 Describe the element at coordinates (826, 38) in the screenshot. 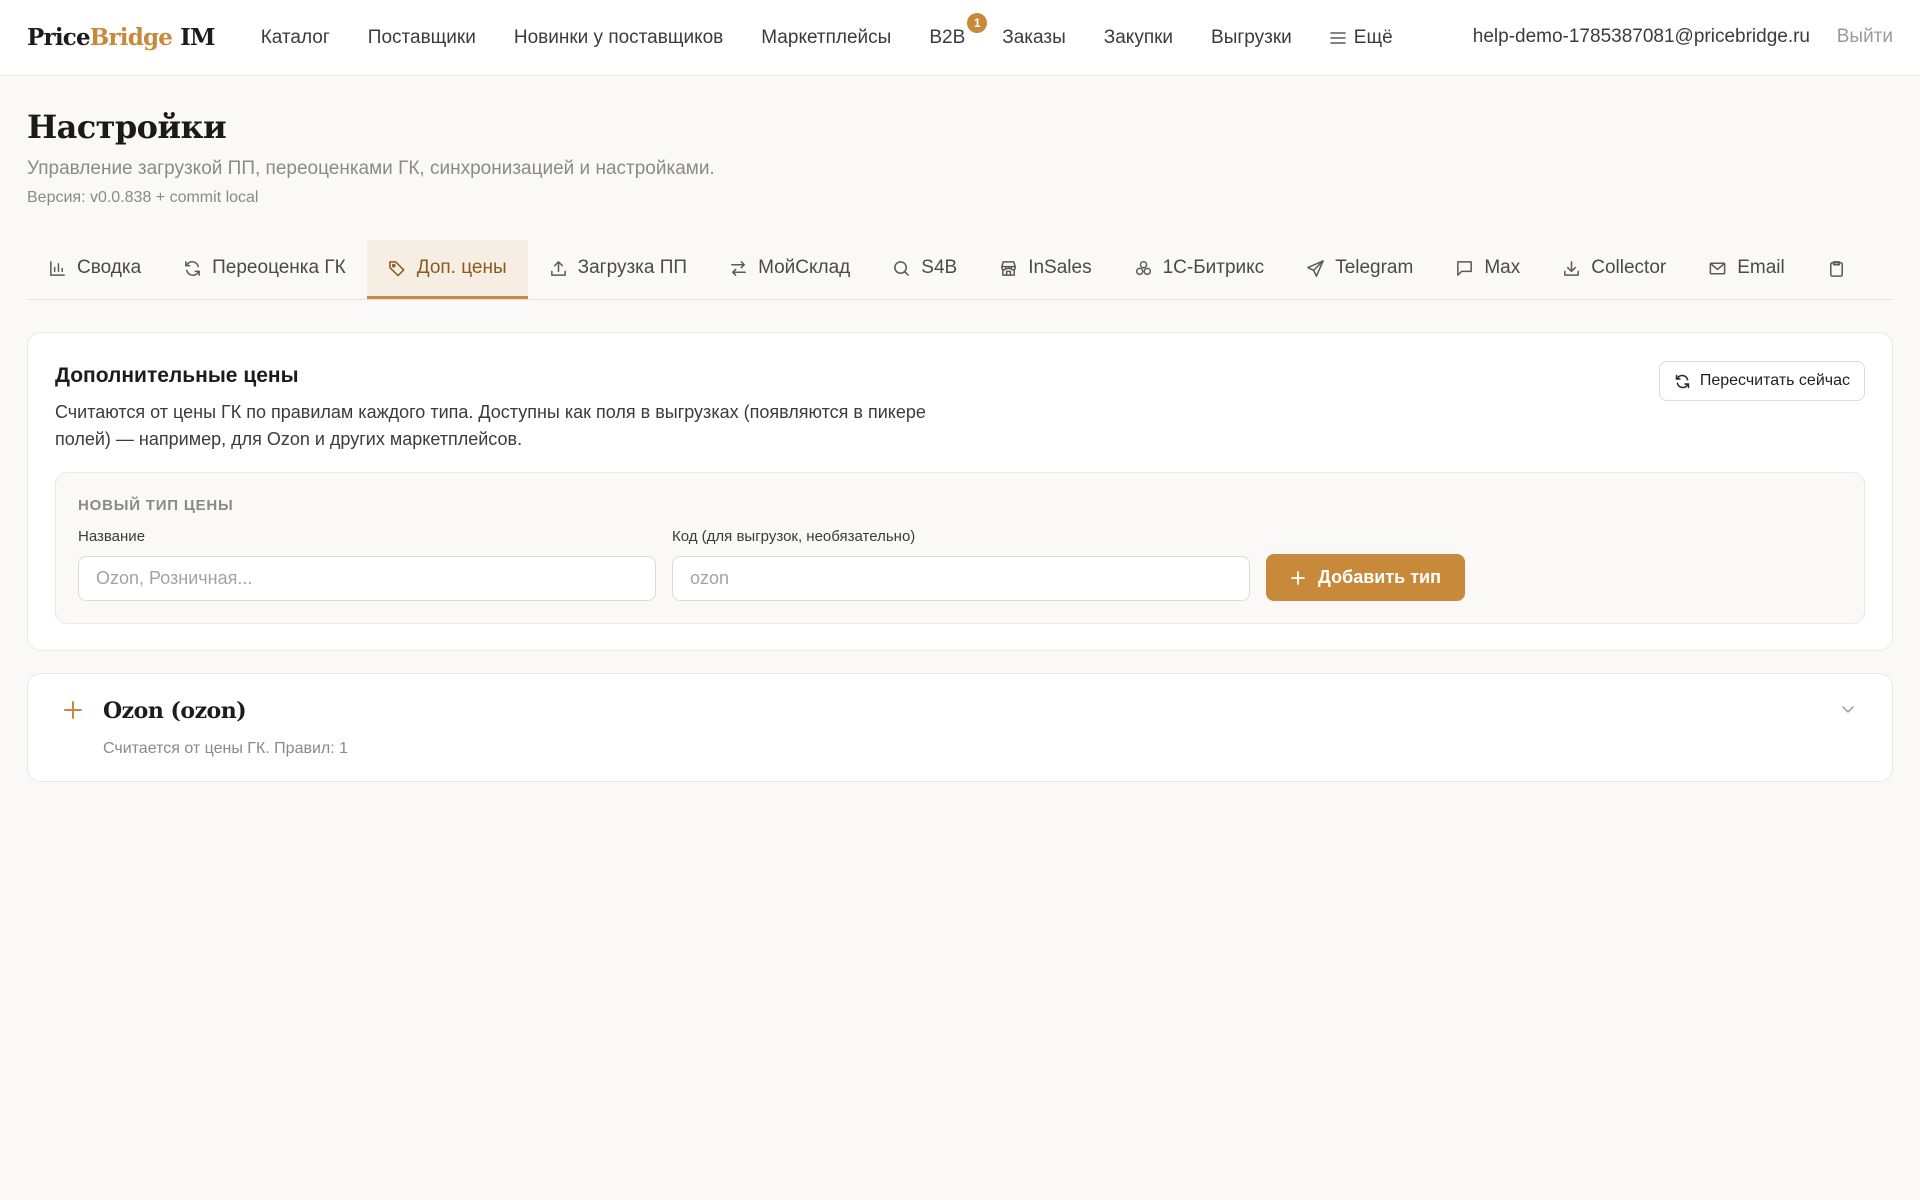

I see `nav-item-marketplaces: Маркетплейсы` at that location.